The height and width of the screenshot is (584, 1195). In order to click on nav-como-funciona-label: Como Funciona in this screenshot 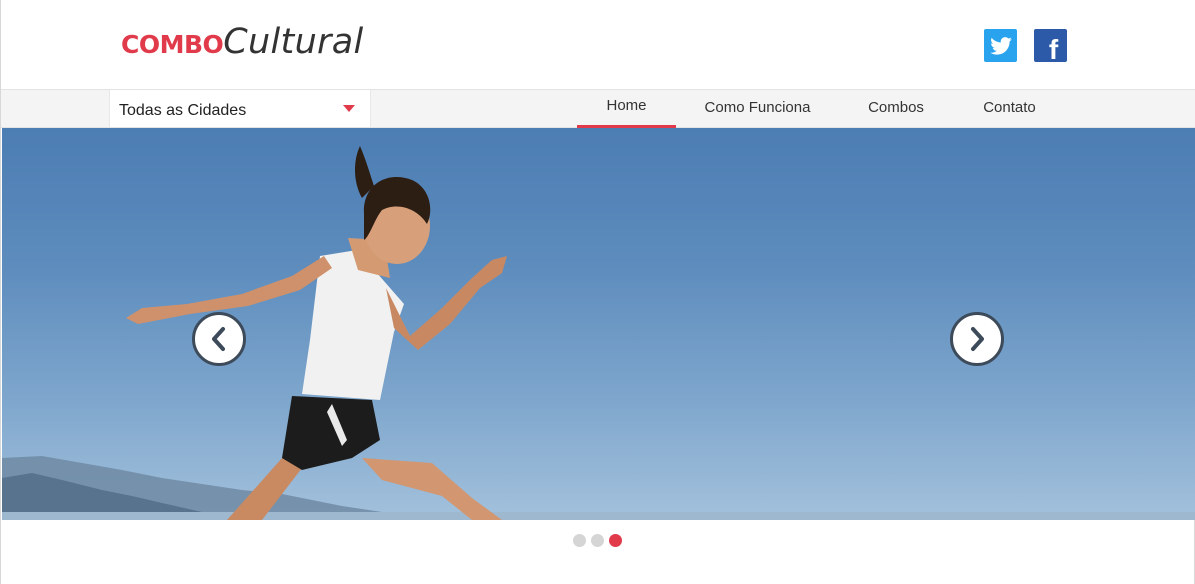, I will do `click(757, 107)`.